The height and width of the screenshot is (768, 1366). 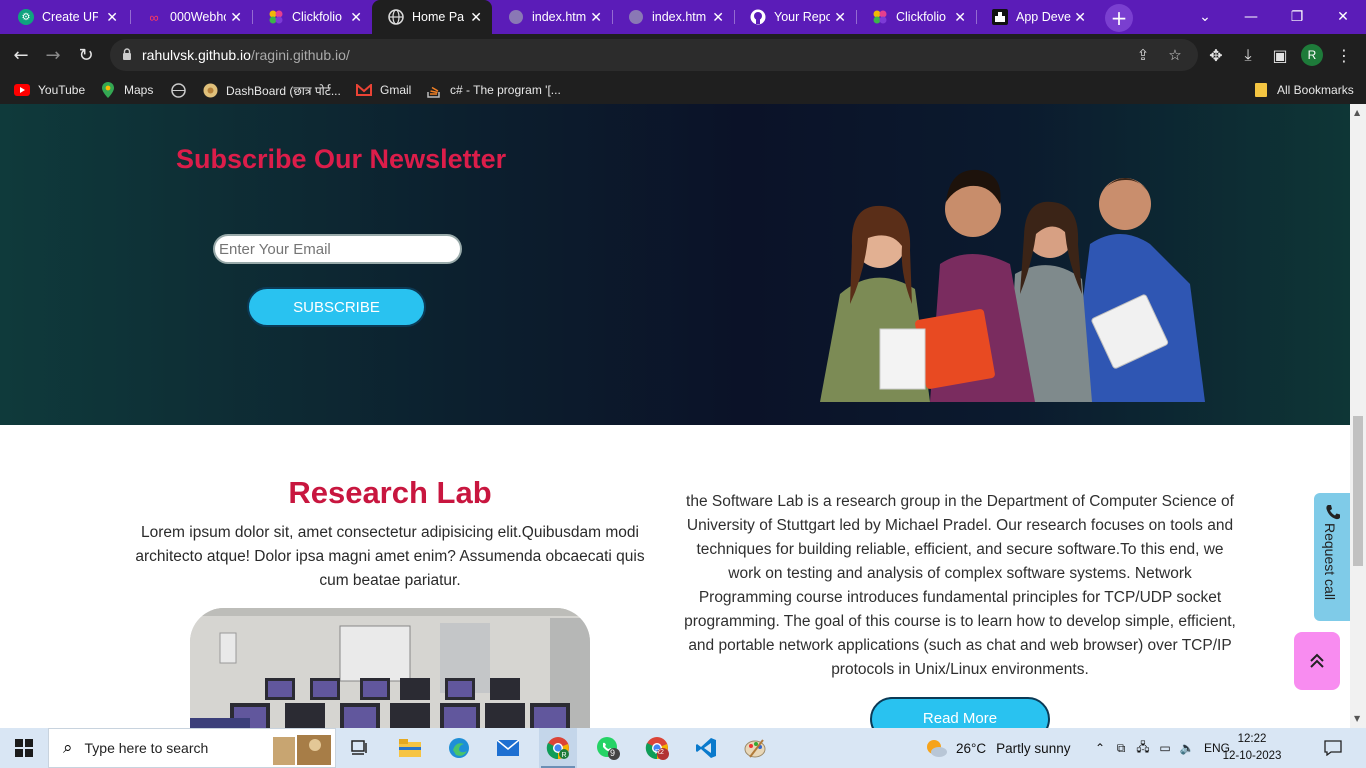 I want to click on notification-icon, so click(x=1333, y=748).